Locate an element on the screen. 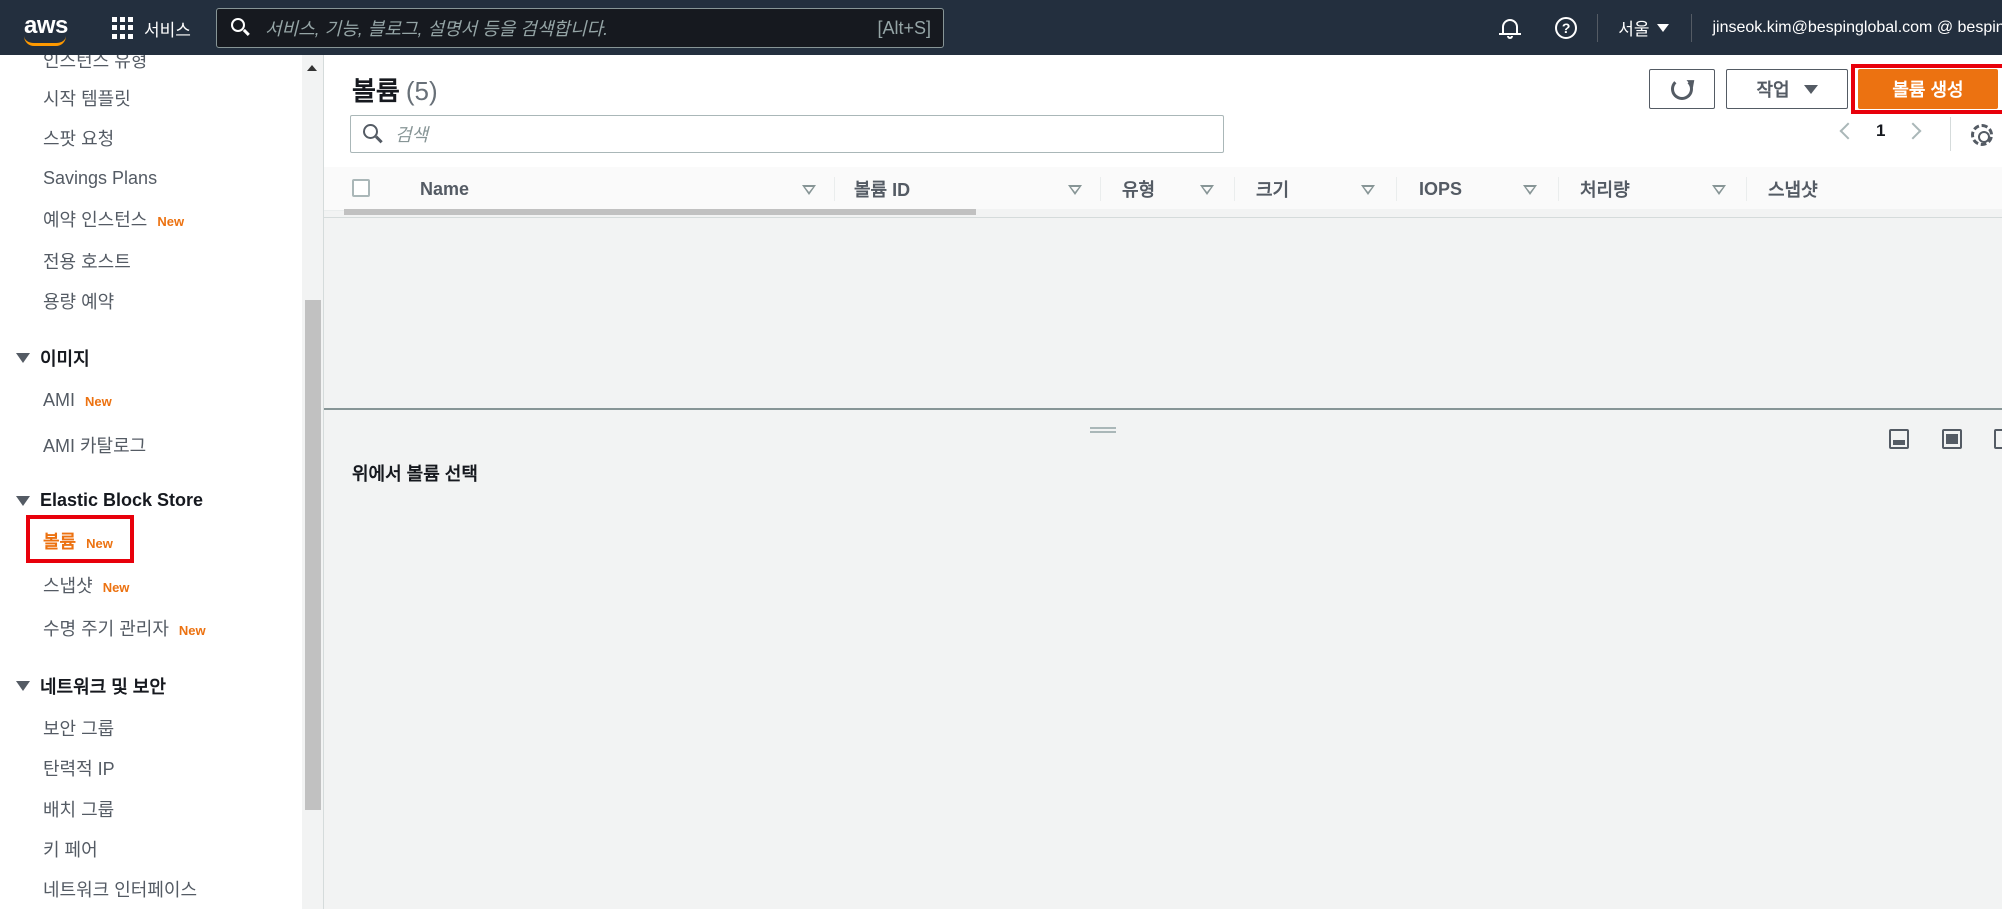  sidebar-item-network-interfaces: 네트워크 인터페이스 is located at coordinates (120, 889).